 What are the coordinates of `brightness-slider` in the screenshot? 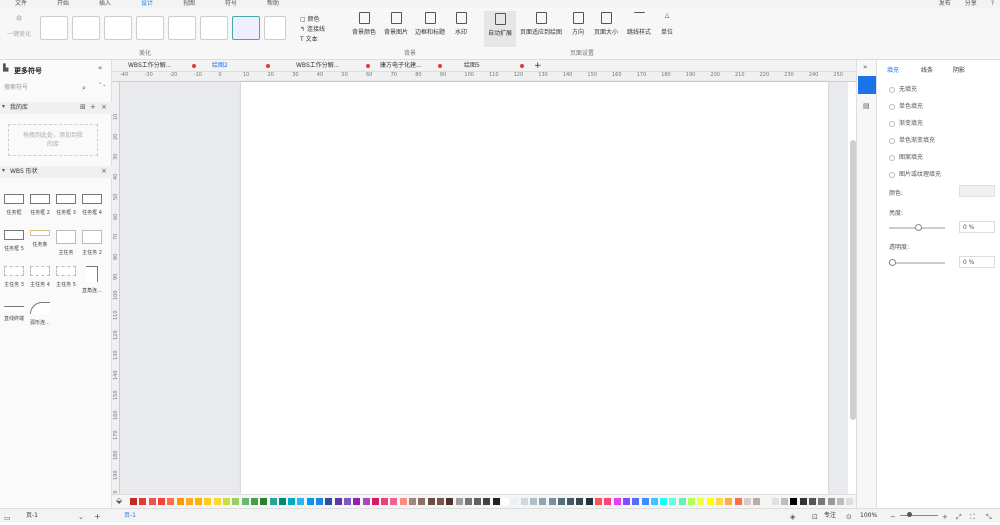 It's located at (917, 227).